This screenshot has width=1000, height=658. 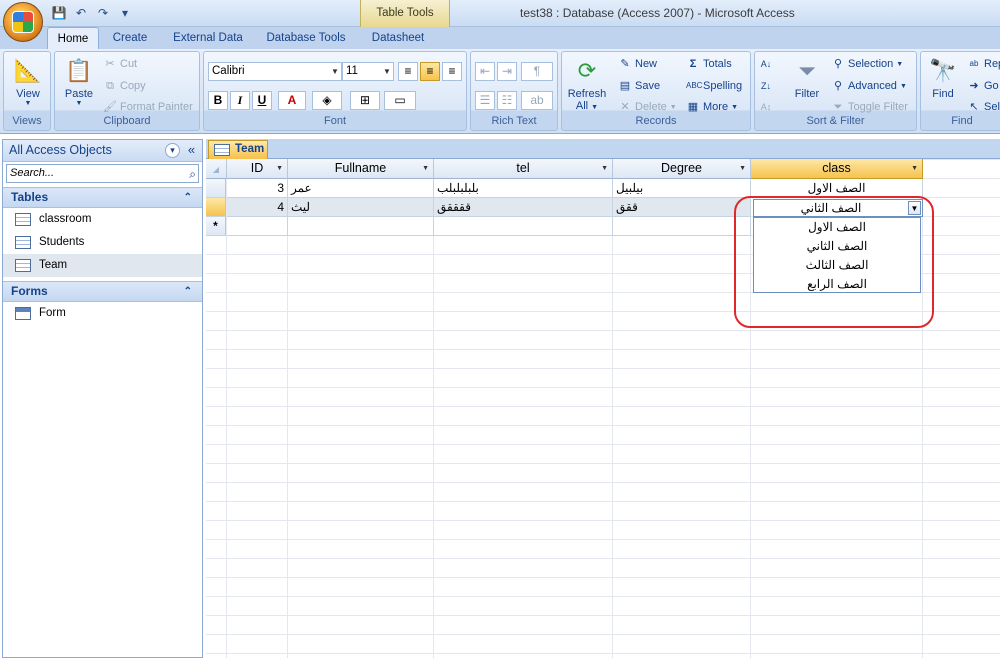 I want to click on row-selector-current, so click(x=216, y=207).